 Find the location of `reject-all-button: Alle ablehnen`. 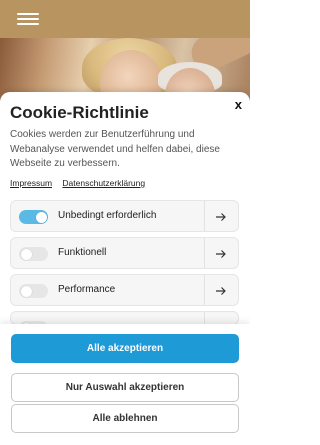

reject-all-button: Alle ablehnen is located at coordinates (125, 418).